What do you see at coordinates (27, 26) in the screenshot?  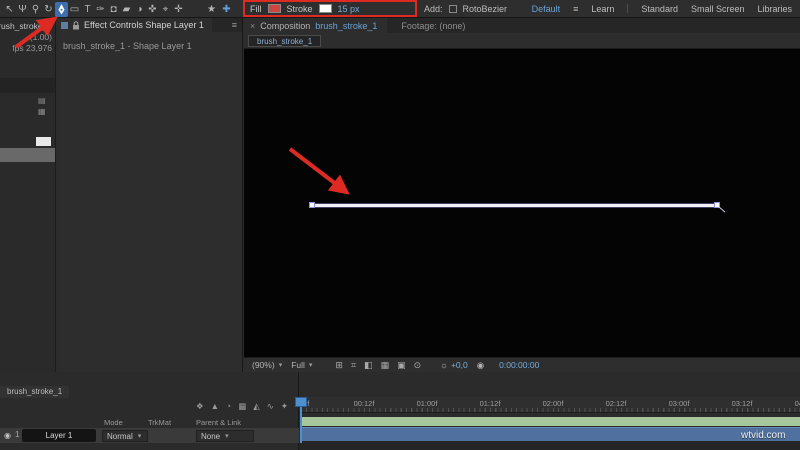 I see `project-comp-name: brush_stroke_1 ▼` at bounding box center [27, 26].